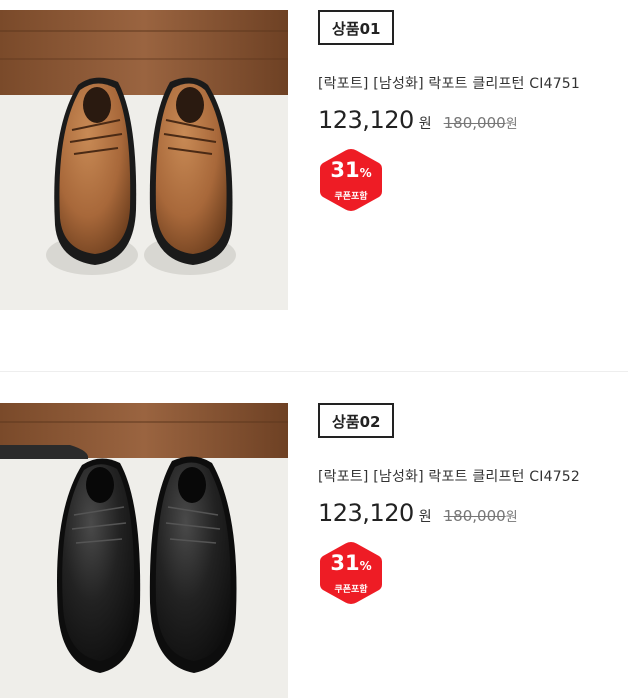  Describe the element at coordinates (473, 83) in the screenshot. I see `product-name: [락포트] [남성화] 락포트 클리프턴 CI4751` at that location.